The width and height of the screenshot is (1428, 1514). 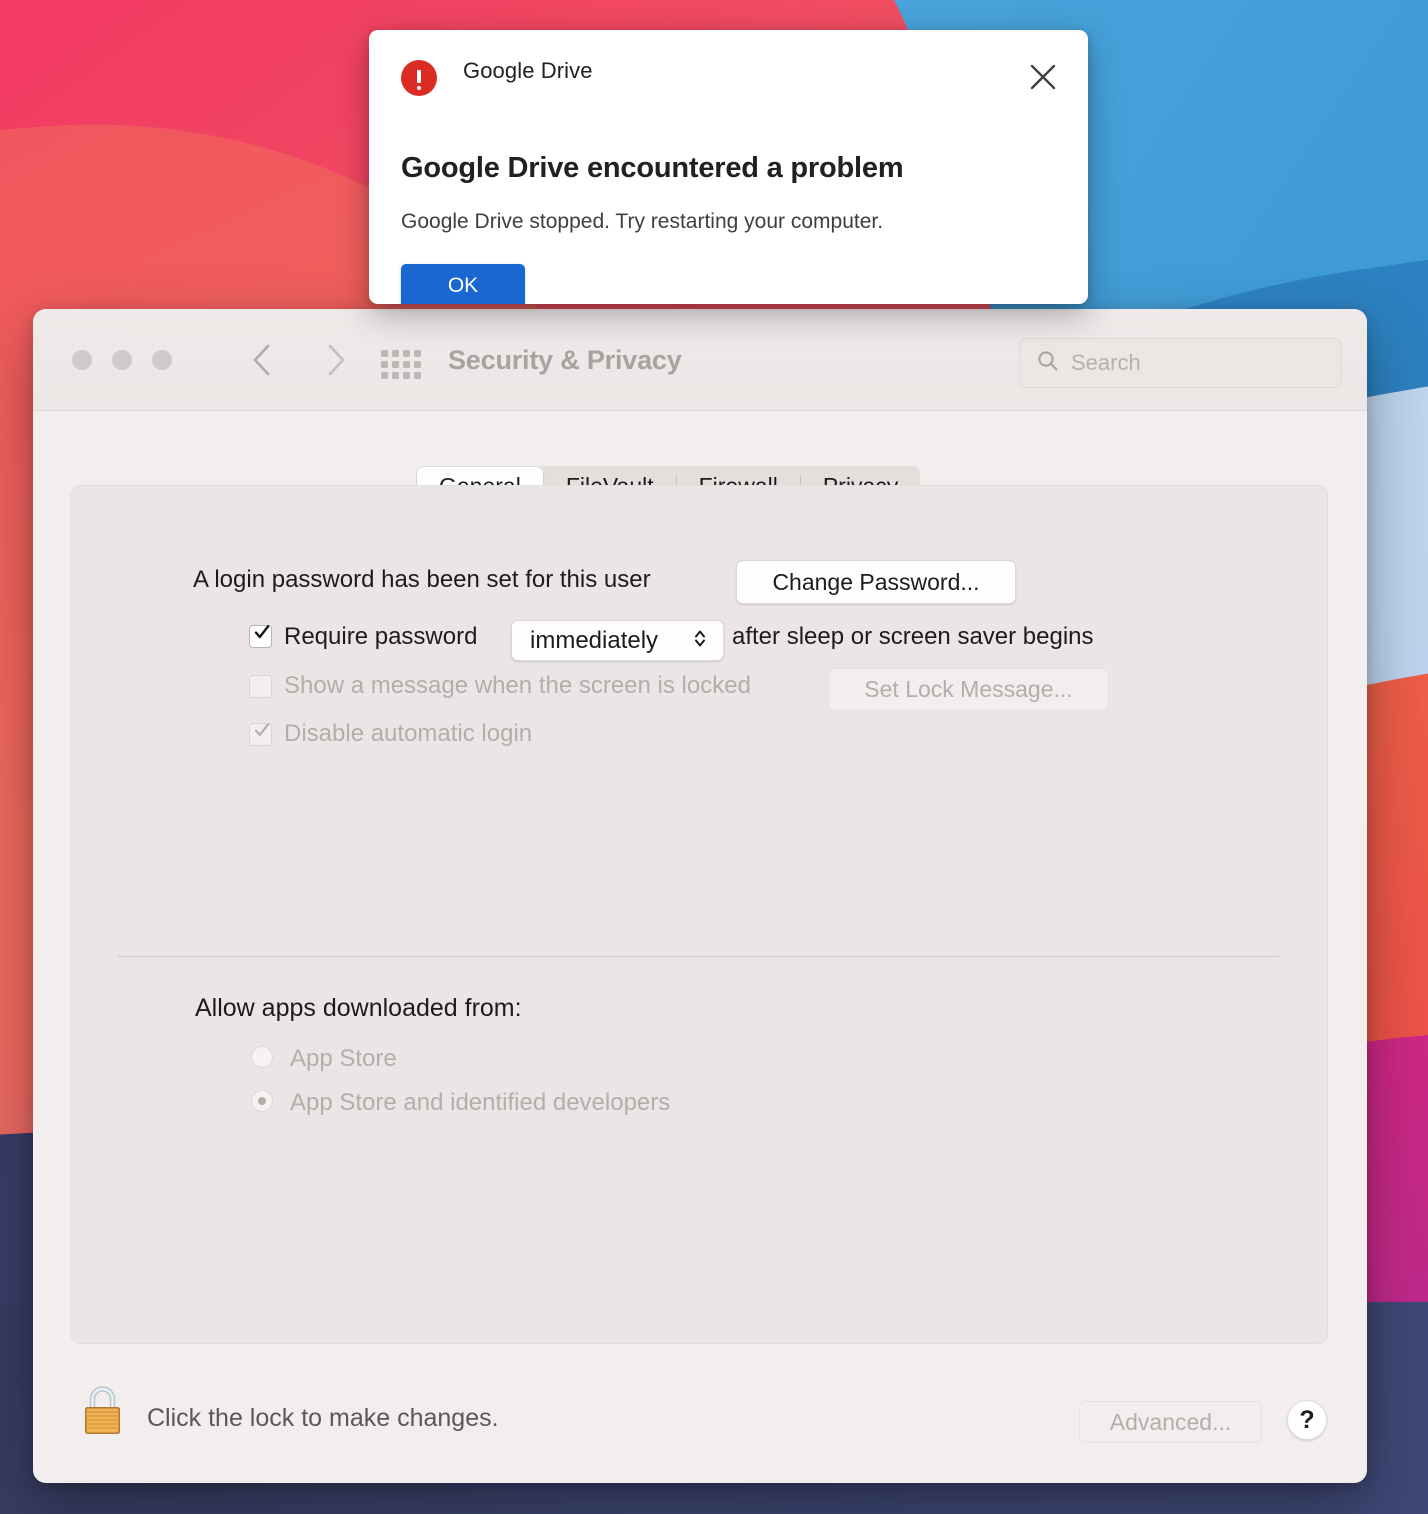 I want to click on chevron-updown-icon, so click(x=700, y=640).